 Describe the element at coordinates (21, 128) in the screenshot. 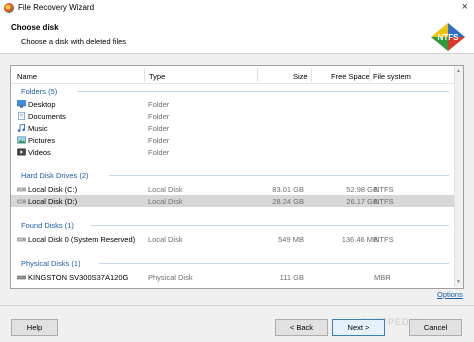

I see `music-icon` at that location.